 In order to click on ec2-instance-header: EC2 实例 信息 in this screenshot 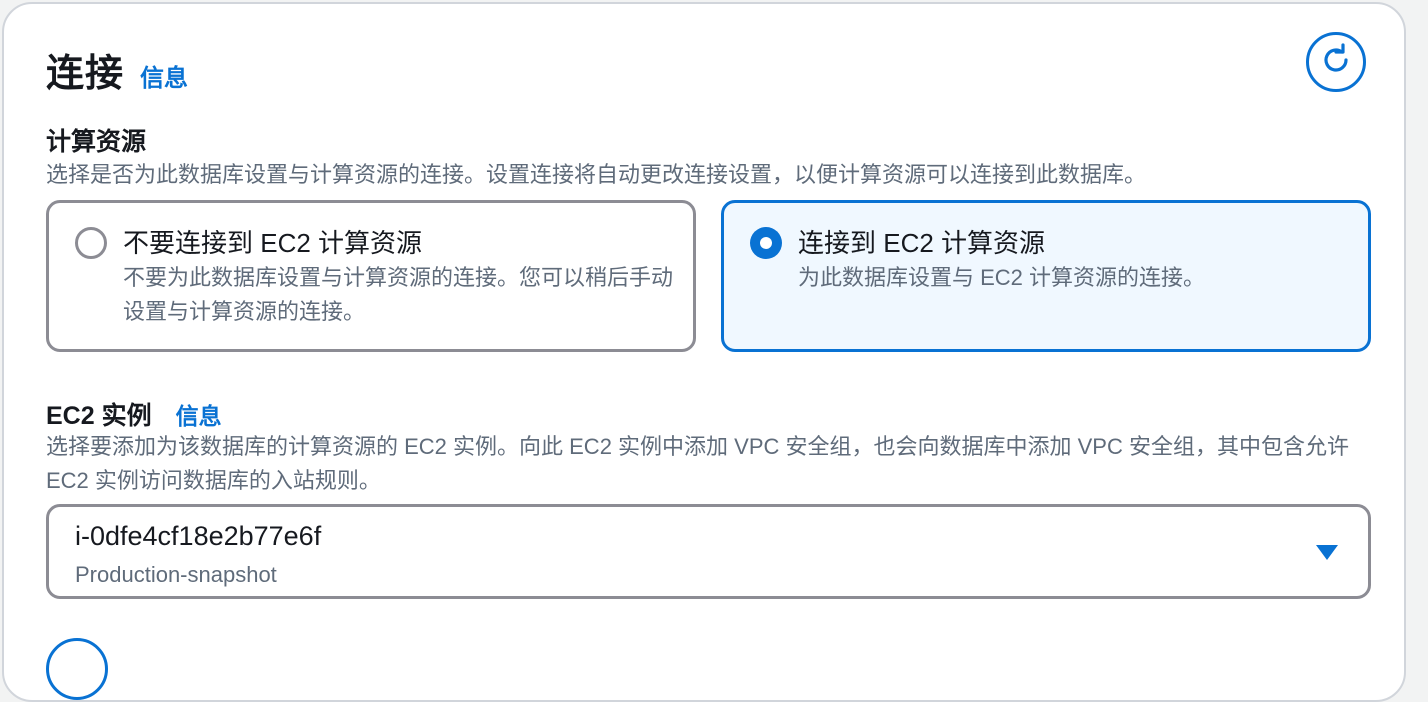, I will do `click(134, 414)`.